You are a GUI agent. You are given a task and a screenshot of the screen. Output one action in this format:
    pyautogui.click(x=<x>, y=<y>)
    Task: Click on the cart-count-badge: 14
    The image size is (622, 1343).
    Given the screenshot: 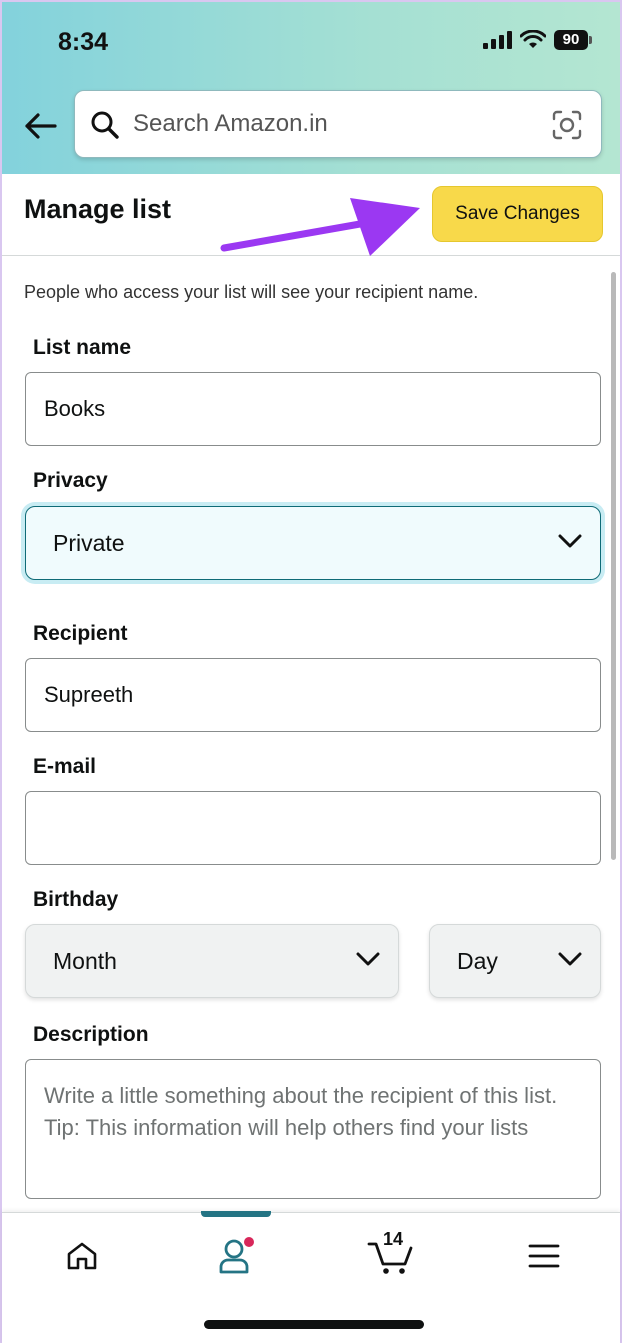 What is the action you would take?
    pyautogui.click(x=393, y=1239)
    